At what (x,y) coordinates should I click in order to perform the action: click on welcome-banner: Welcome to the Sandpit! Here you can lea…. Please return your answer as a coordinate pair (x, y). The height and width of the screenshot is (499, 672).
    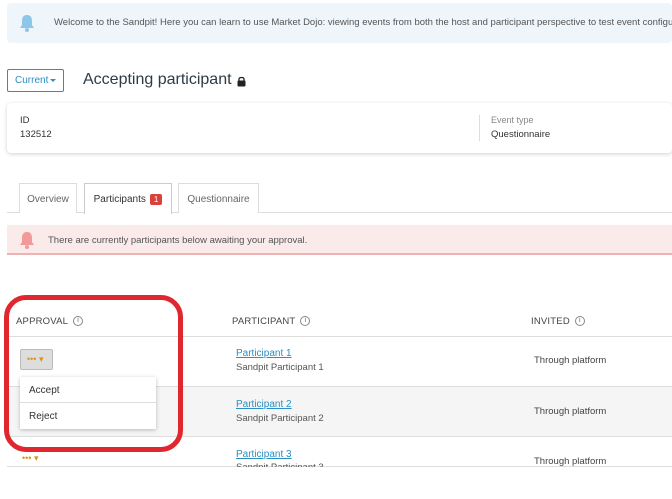
    Looking at the image, I should click on (339, 23).